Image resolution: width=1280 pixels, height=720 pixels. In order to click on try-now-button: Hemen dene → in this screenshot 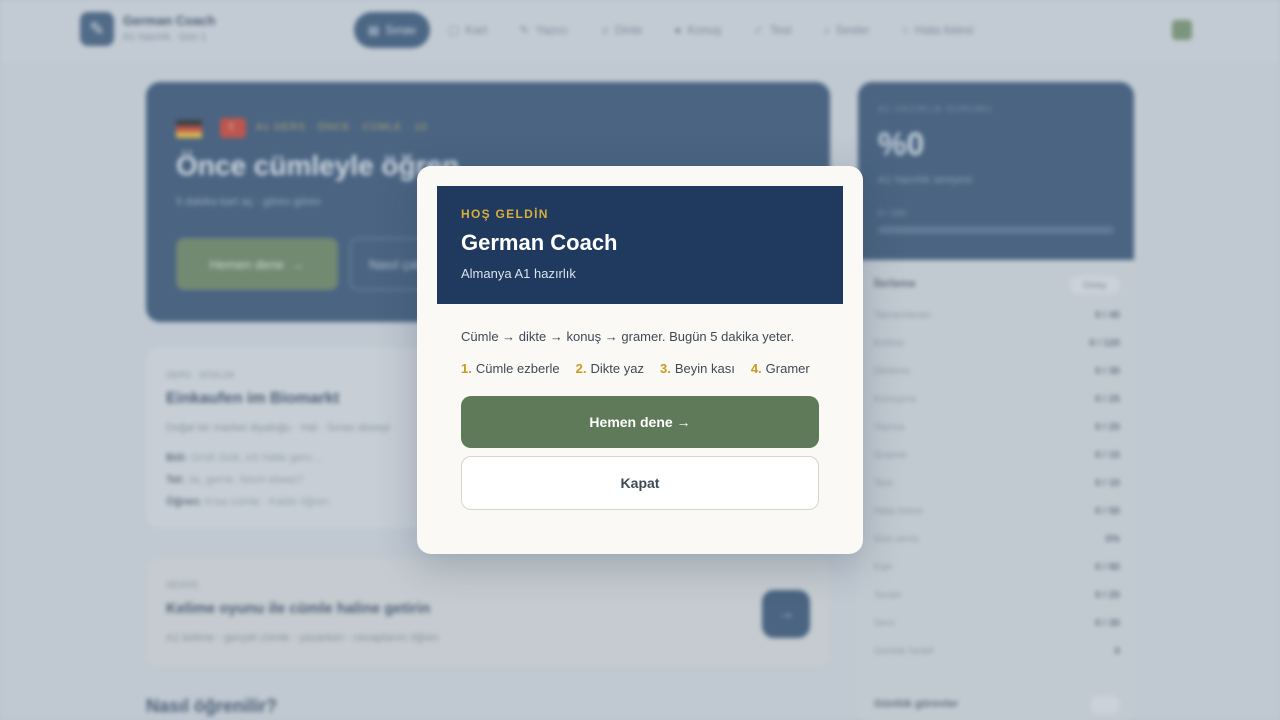, I will do `click(640, 422)`.